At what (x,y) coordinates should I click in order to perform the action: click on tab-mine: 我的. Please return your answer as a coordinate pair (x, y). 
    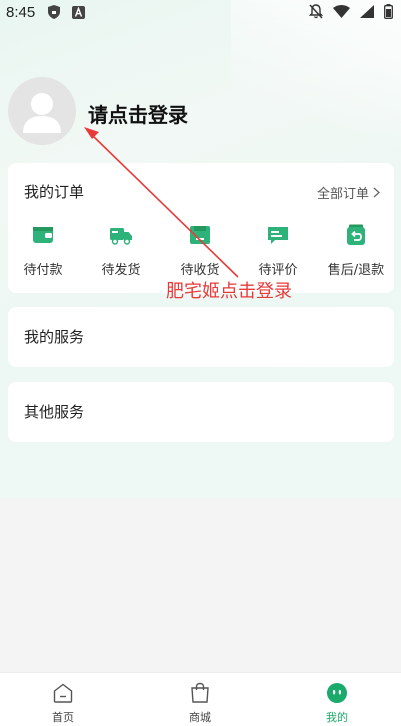
    Looking at the image, I should click on (337, 703).